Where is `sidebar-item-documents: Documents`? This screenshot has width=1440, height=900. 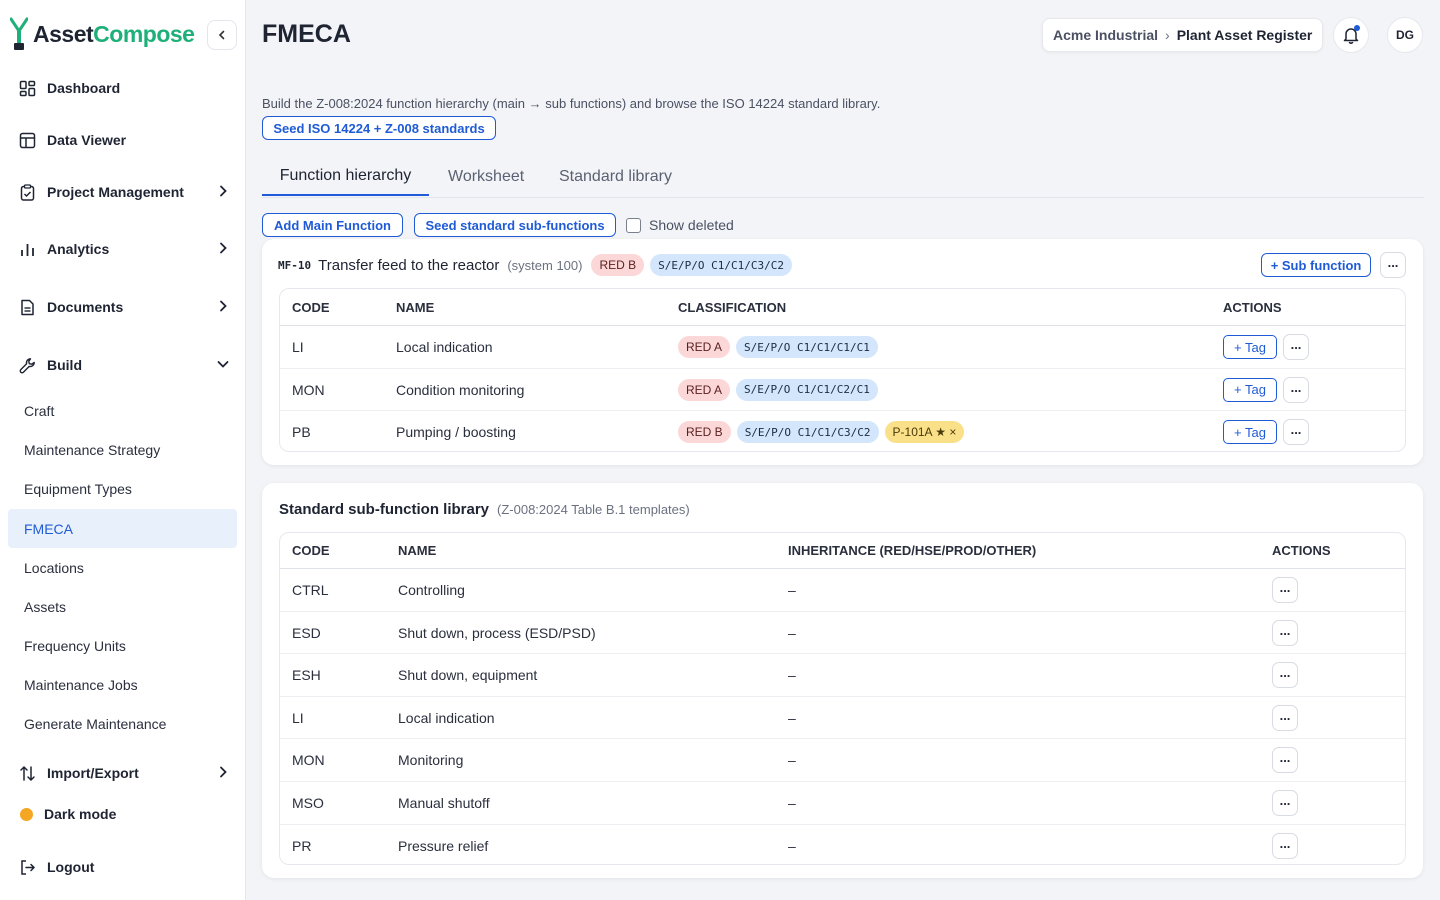 sidebar-item-documents: Documents is located at coordinates (126, 307).